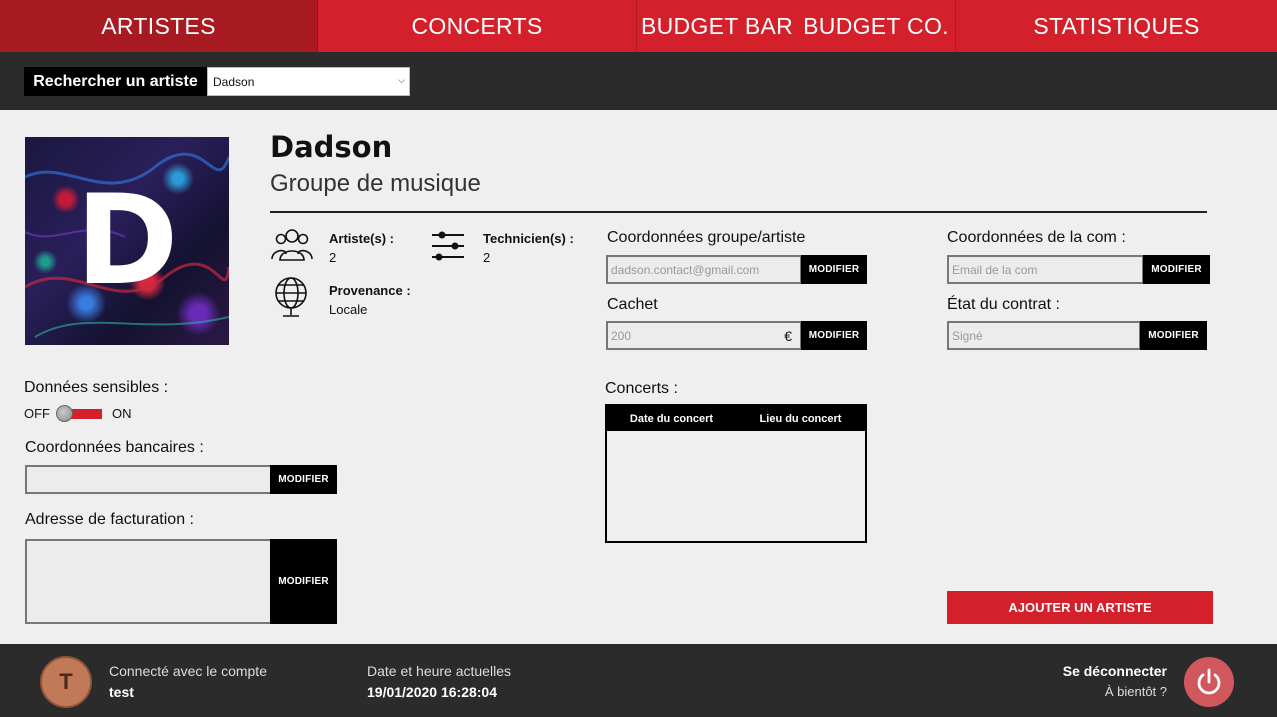 The width and height of the screenshot is (1277, 717). I want to click on toggle-off-label: OFF, so click(37, 413).